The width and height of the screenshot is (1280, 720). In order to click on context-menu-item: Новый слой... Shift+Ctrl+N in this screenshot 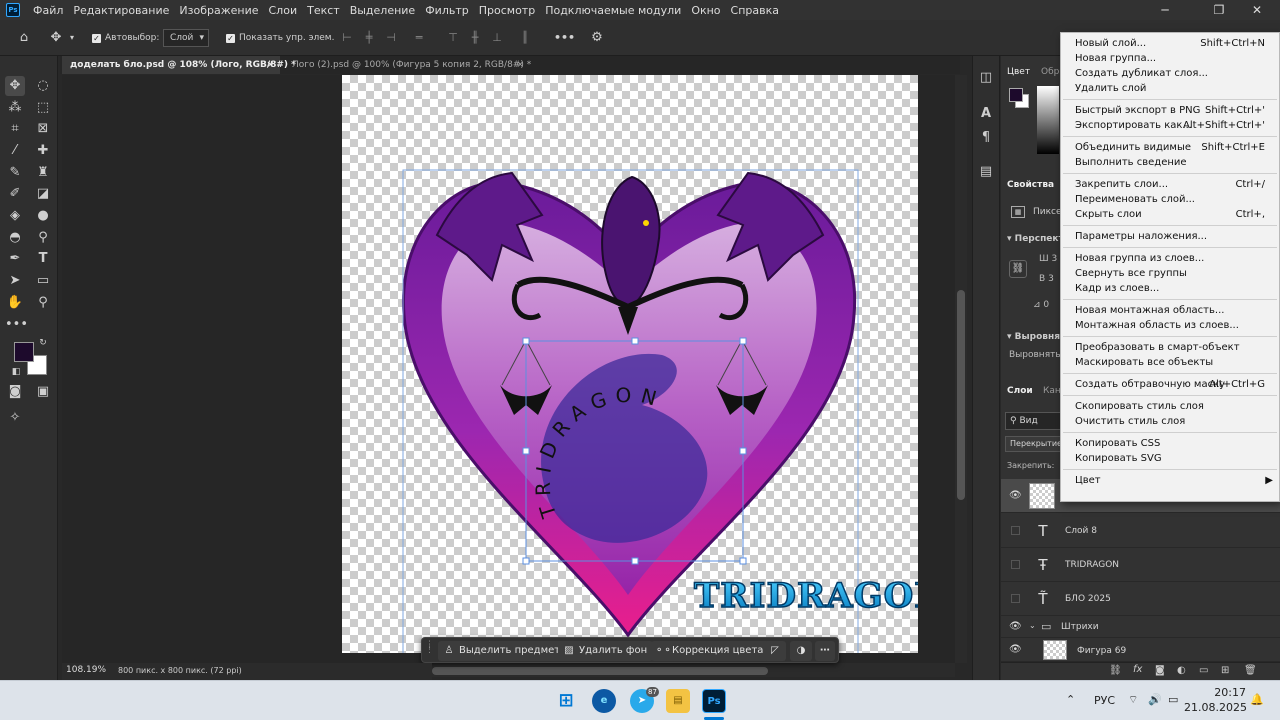, I will do `click(1170, 43)`.